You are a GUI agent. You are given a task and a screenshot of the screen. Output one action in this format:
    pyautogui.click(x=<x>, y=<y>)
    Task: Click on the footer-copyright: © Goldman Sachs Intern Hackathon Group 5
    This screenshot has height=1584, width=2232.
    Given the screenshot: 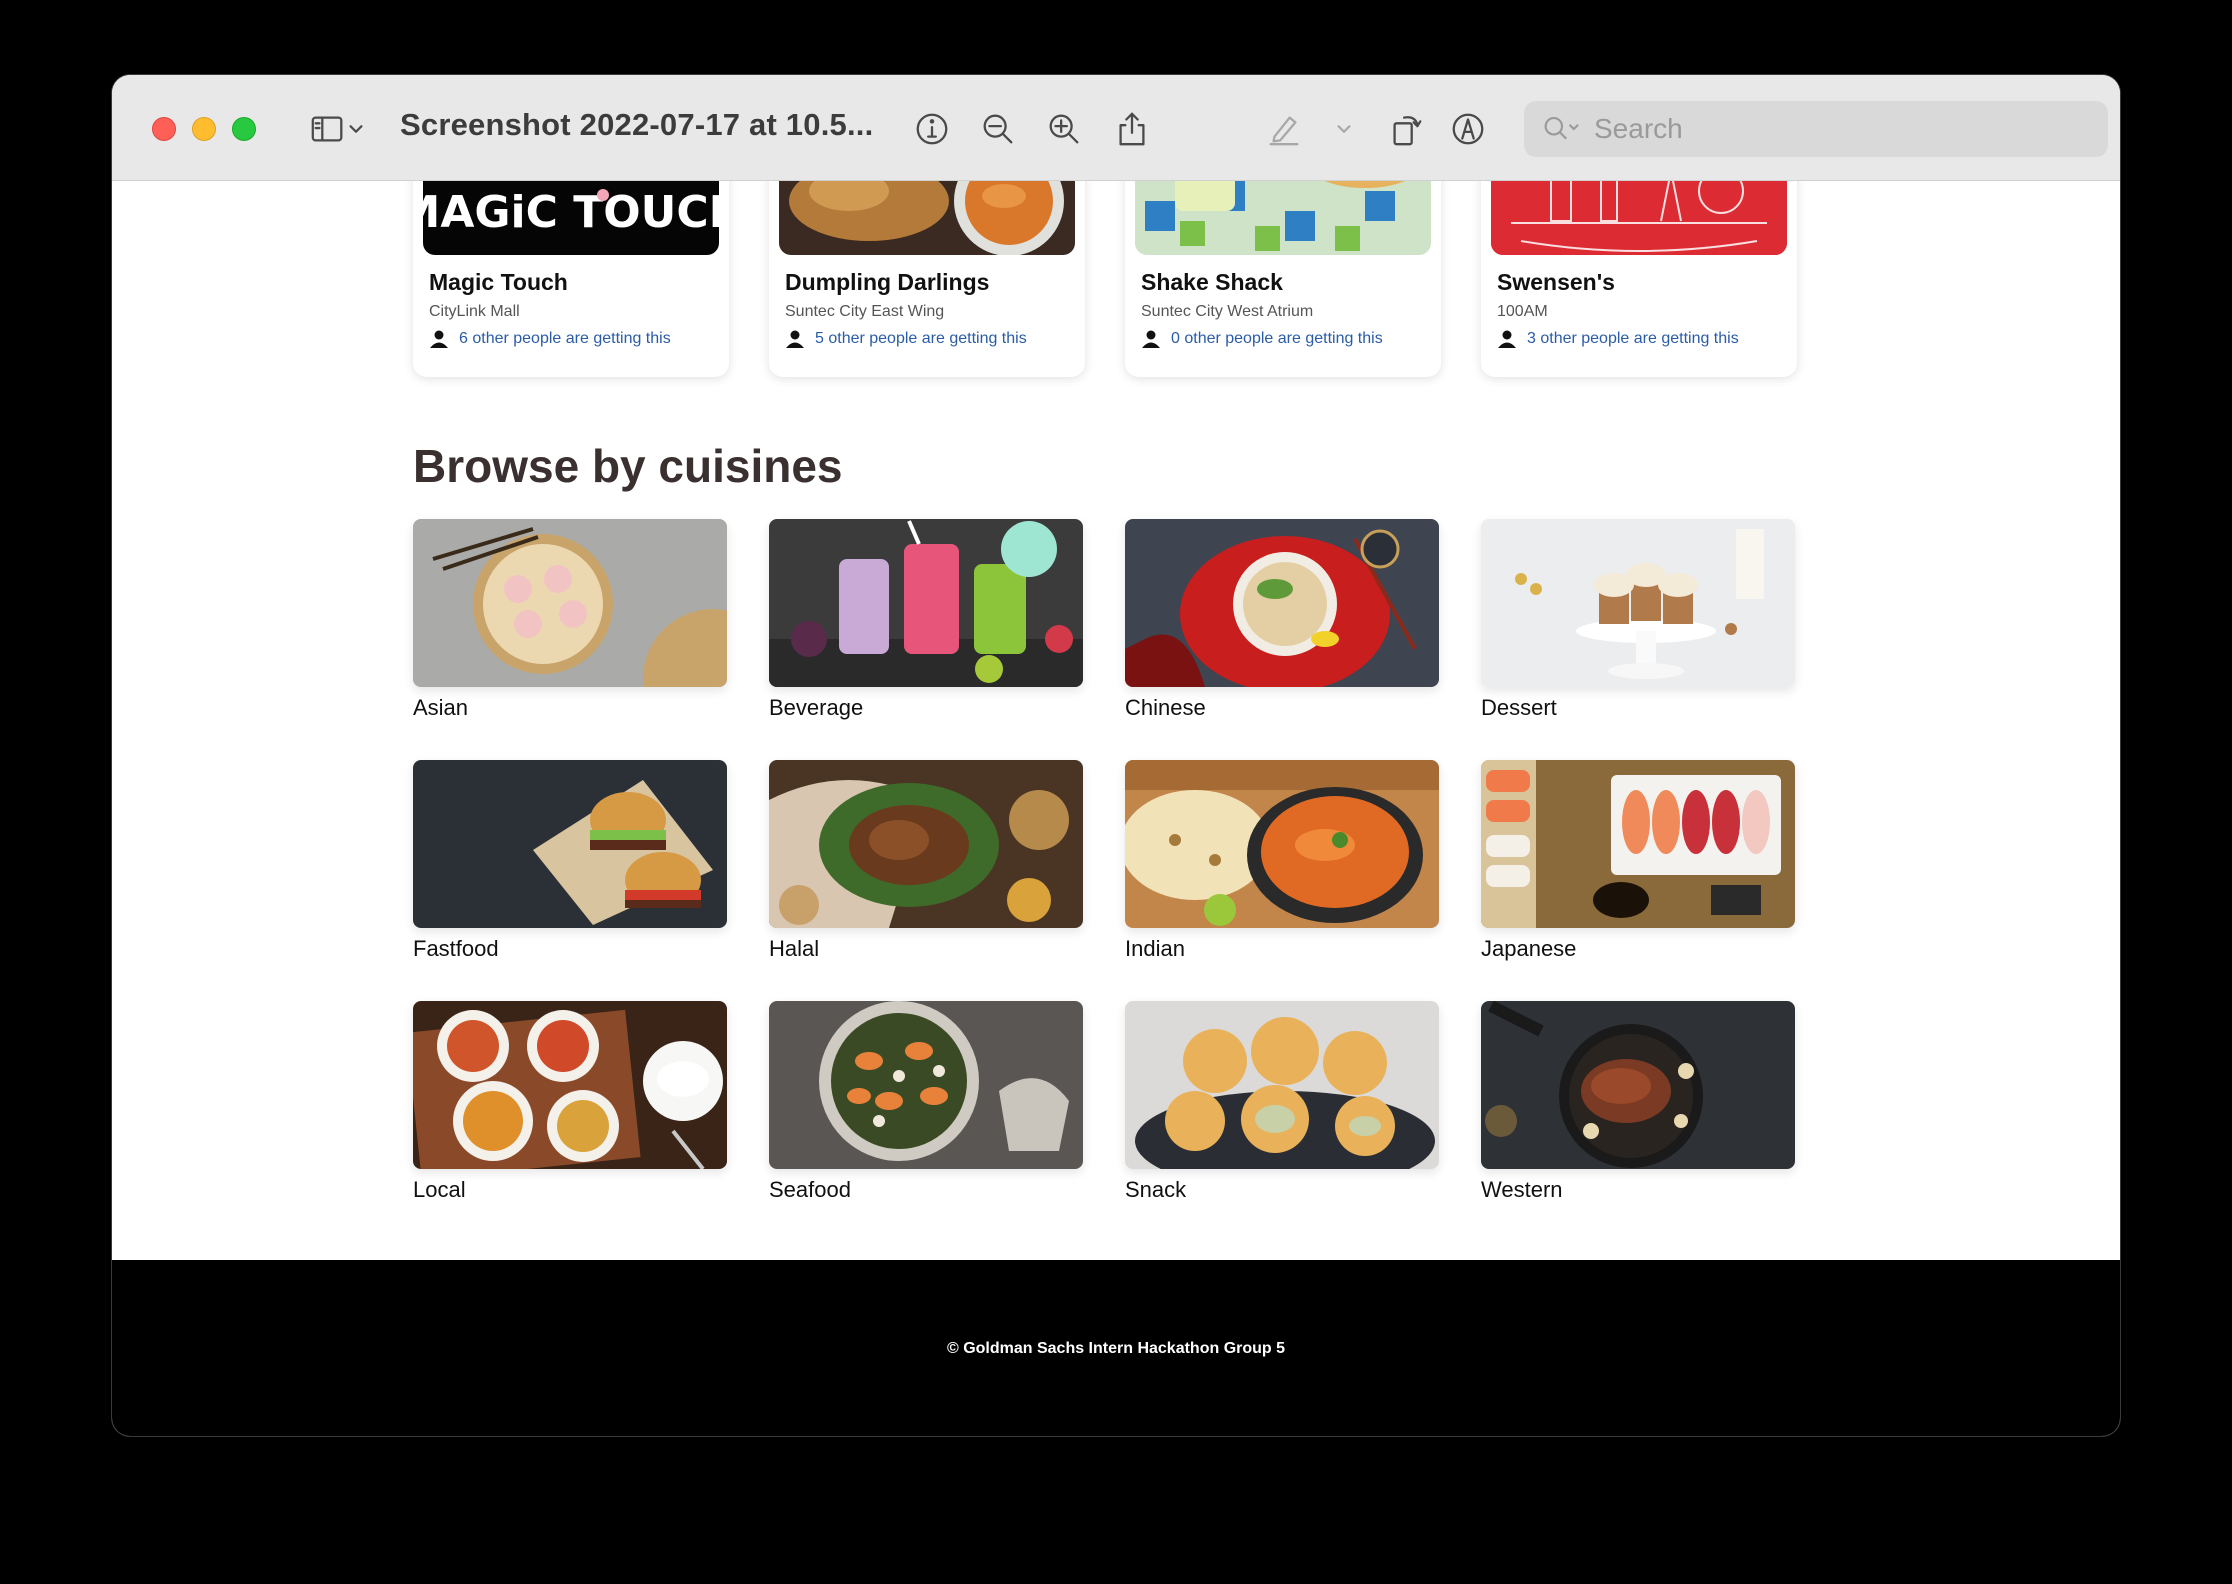 What is the action you would take?
    pyautogui.click(x=1116, y=1348)
    